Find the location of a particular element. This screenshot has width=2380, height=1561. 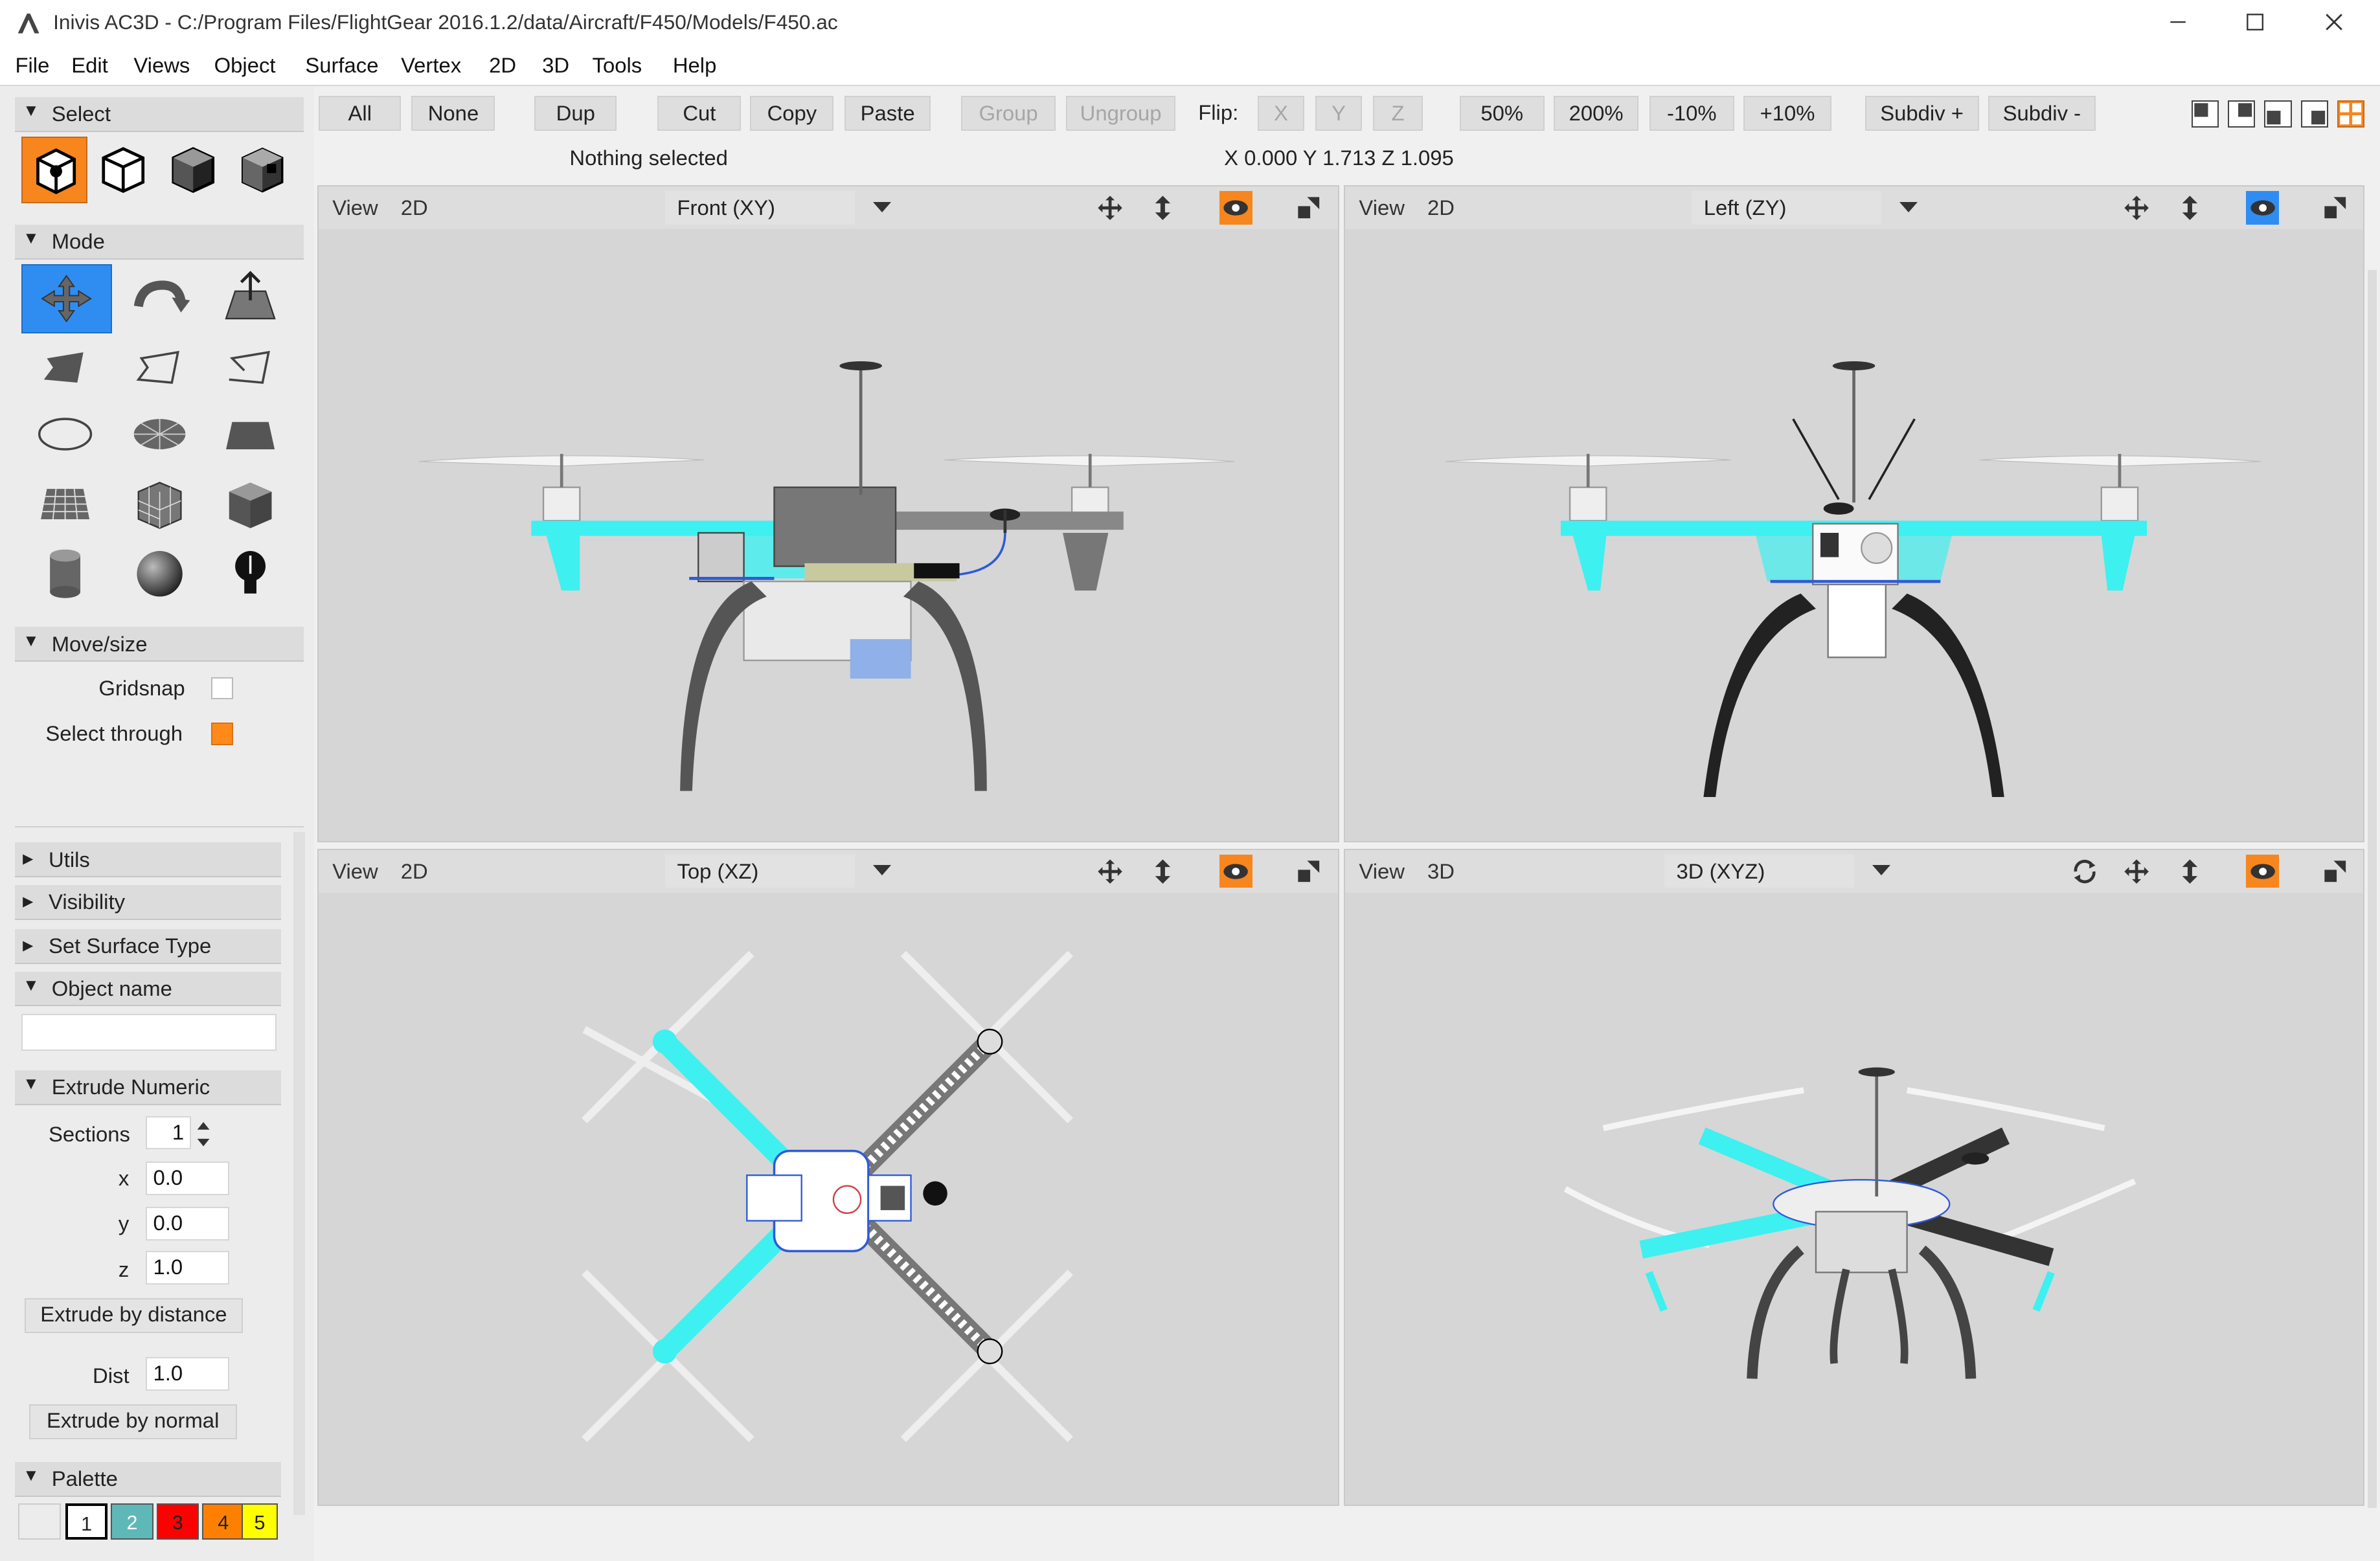

ellipse-button is located at coordinates (65, 434).